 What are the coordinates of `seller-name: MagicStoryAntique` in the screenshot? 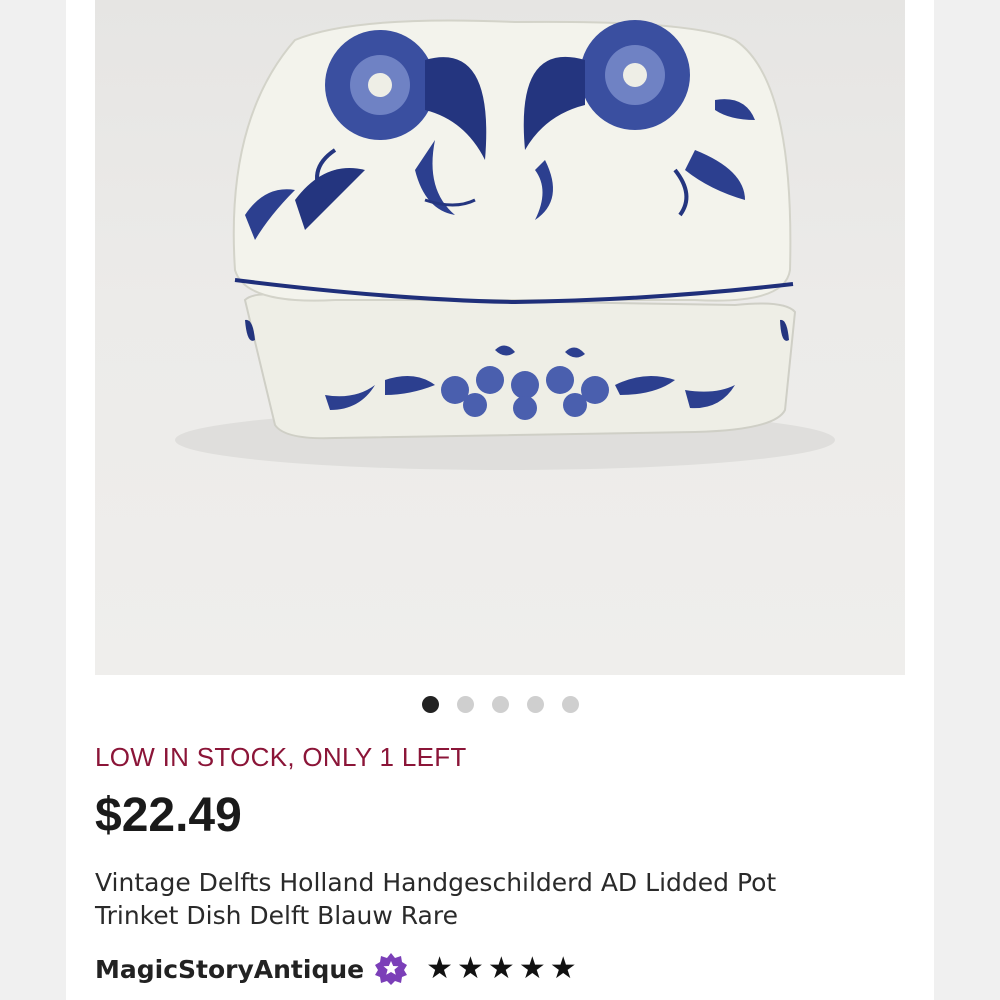 It's located at (229, 969).